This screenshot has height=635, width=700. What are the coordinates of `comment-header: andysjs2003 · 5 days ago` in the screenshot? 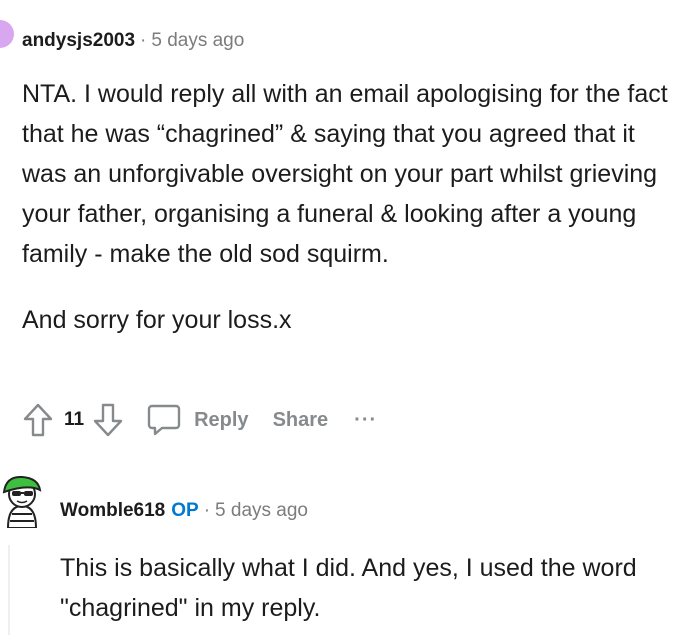 It's located at (133, 41).